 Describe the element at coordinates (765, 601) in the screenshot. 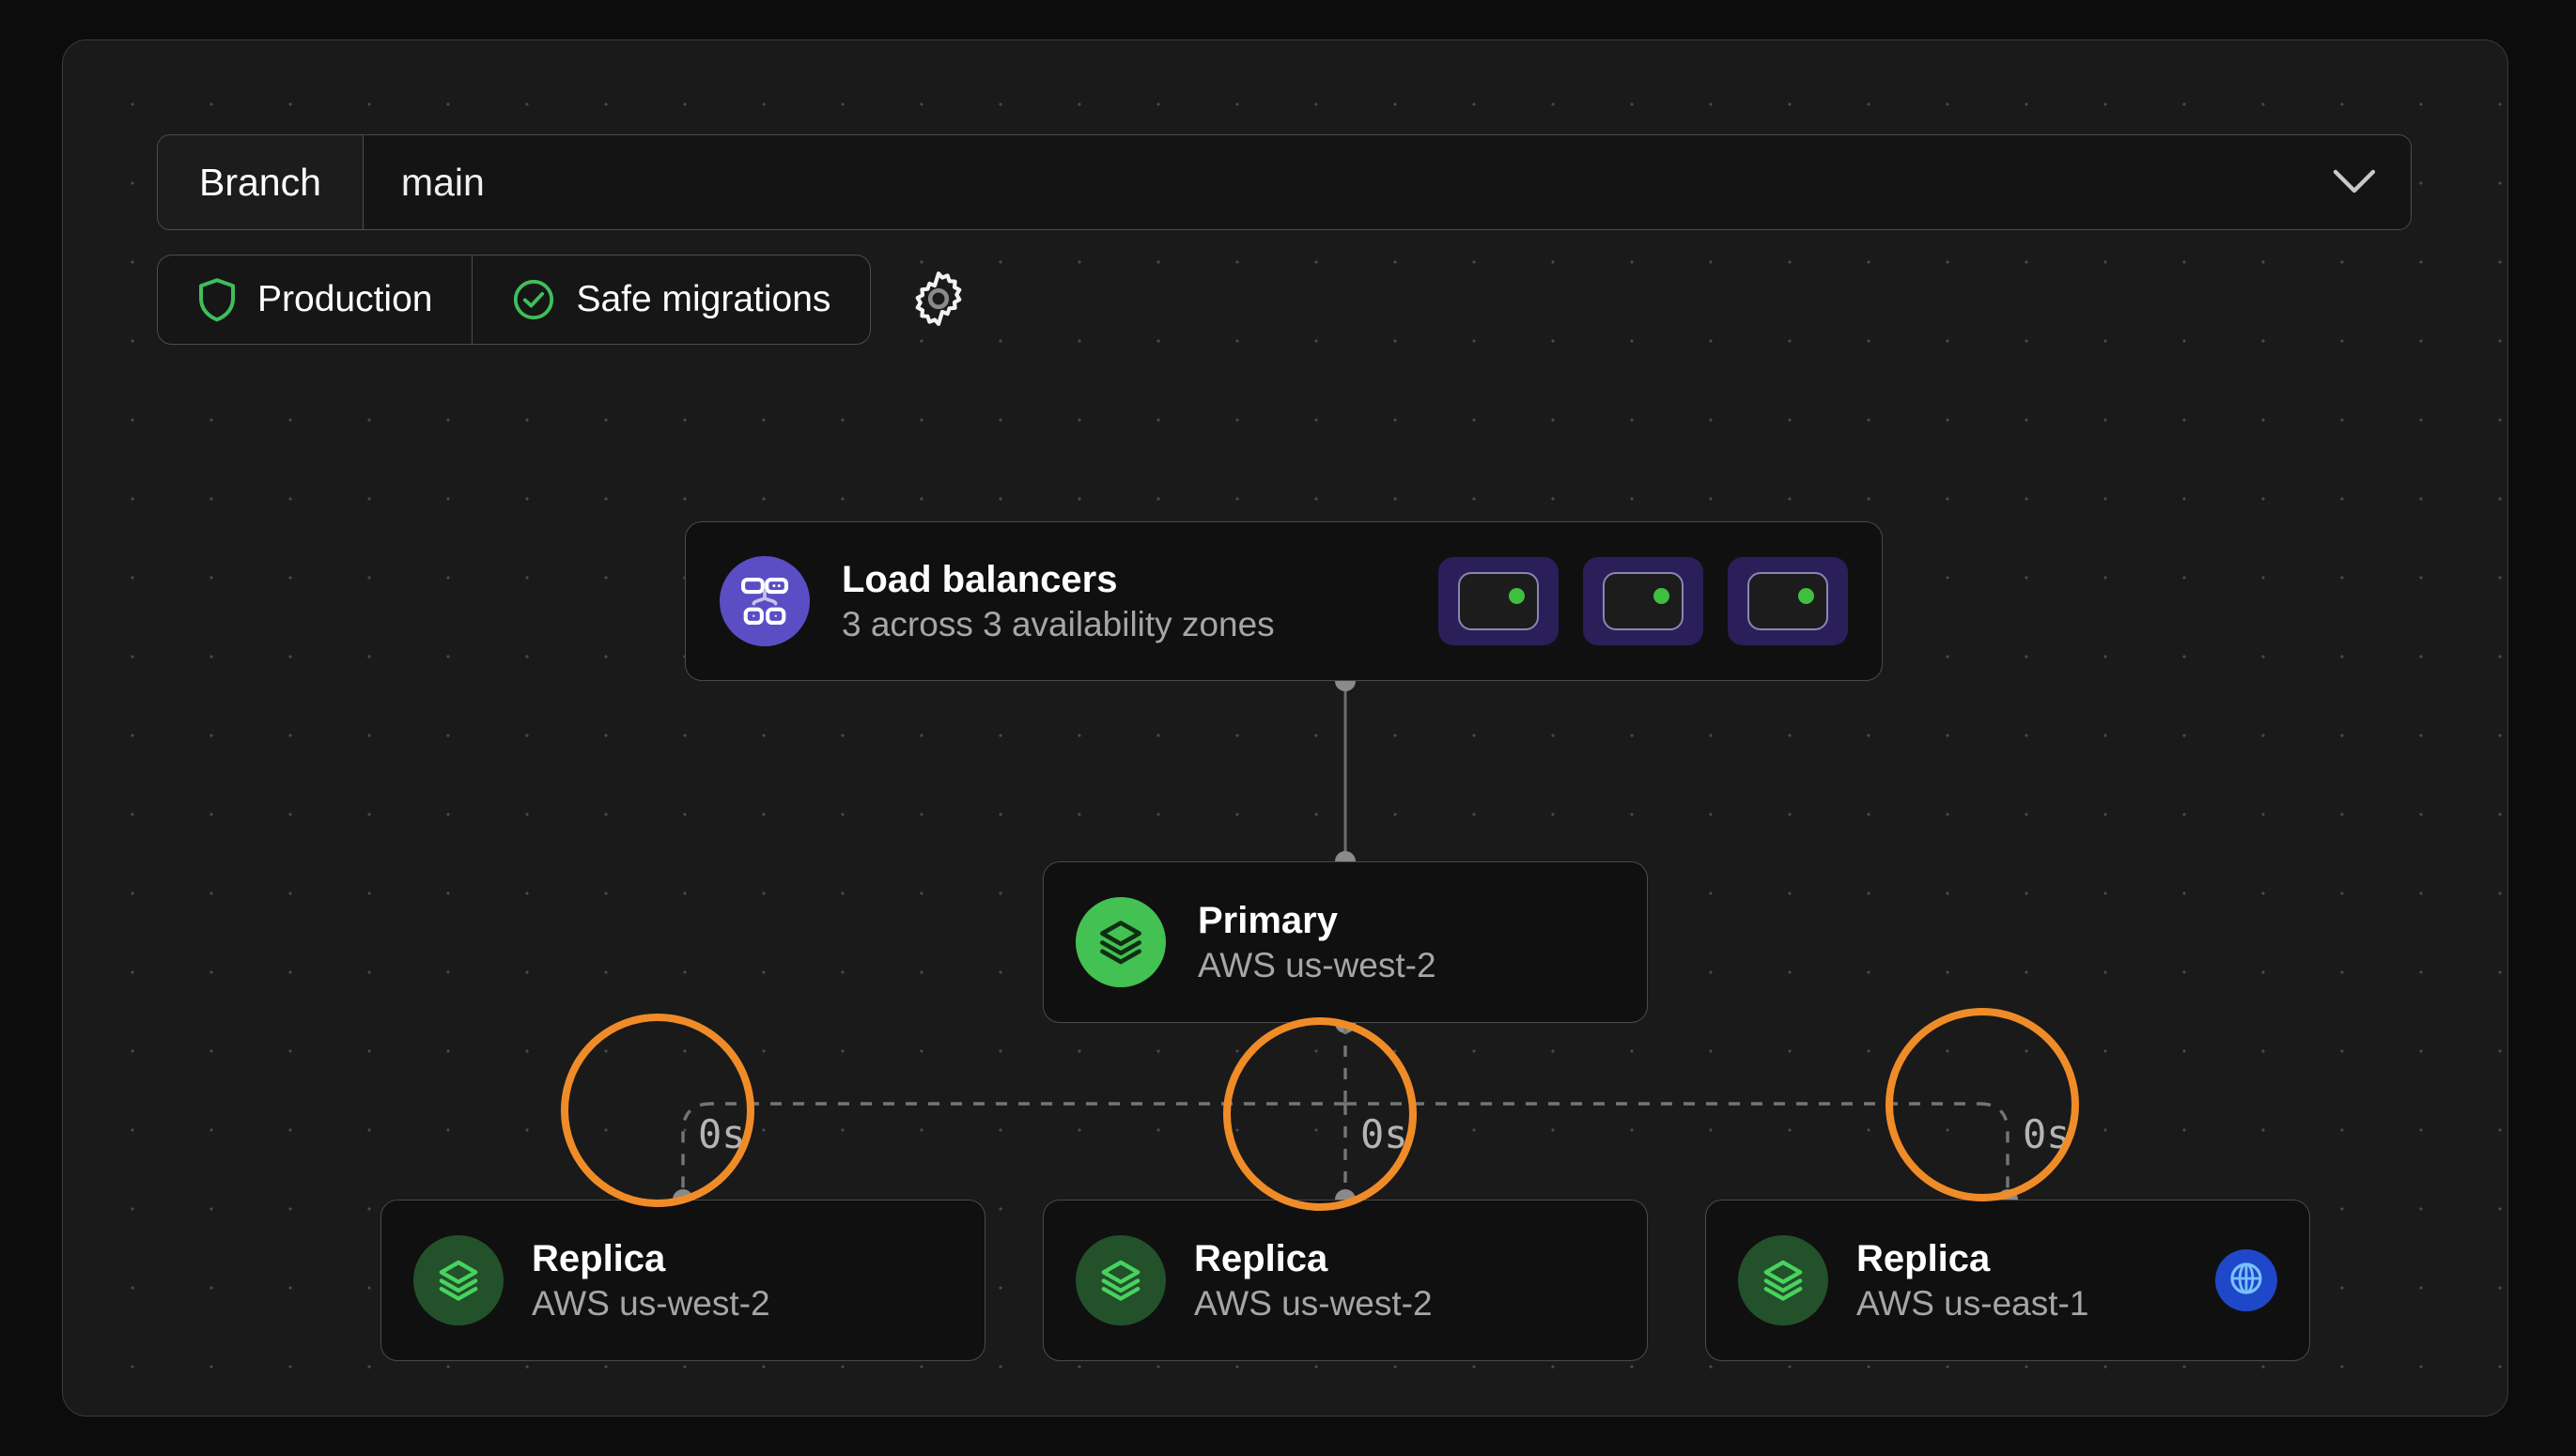

I see `load-balancer-icon` at that location.